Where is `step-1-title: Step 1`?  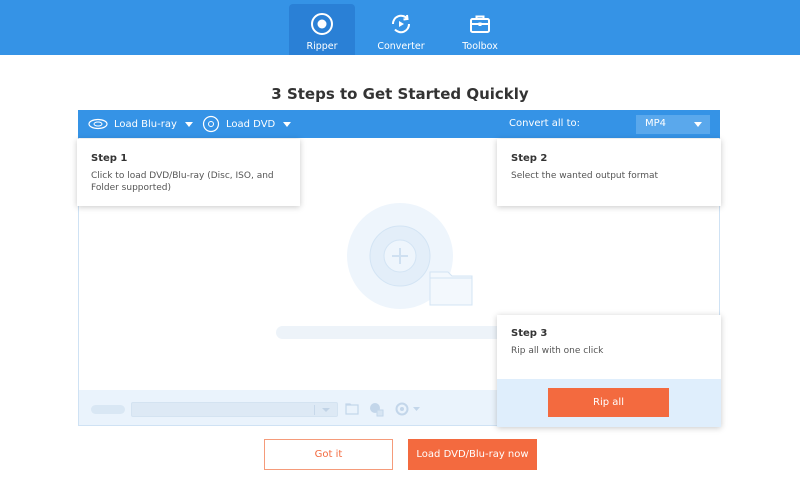 step-1-title: Step 1 is located at coordinates (109, 158).